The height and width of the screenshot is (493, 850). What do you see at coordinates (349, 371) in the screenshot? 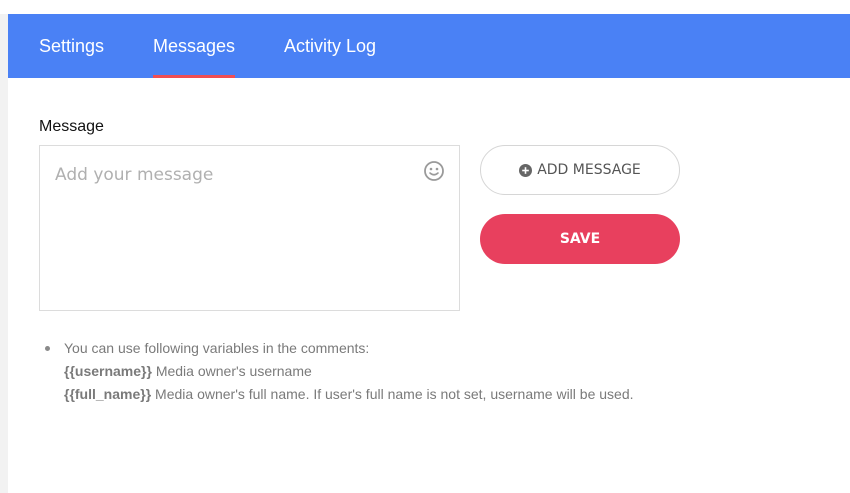
I see `variable-row-username: {{username}} Media owner's username` at bounding box center [349, 371].